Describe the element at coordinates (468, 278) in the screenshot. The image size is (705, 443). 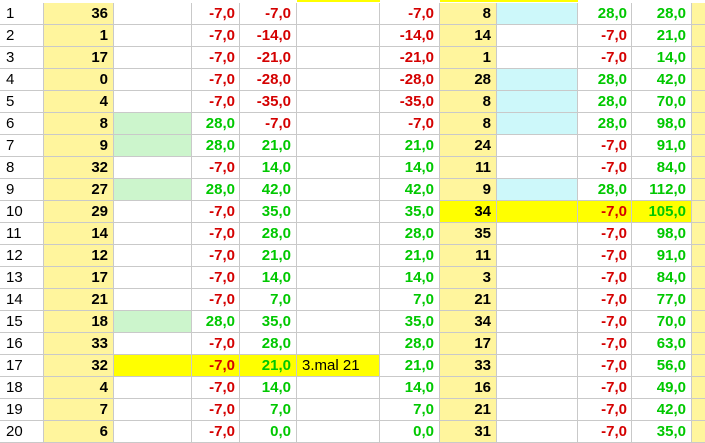
I see `cell-number-right: 3` at that location.